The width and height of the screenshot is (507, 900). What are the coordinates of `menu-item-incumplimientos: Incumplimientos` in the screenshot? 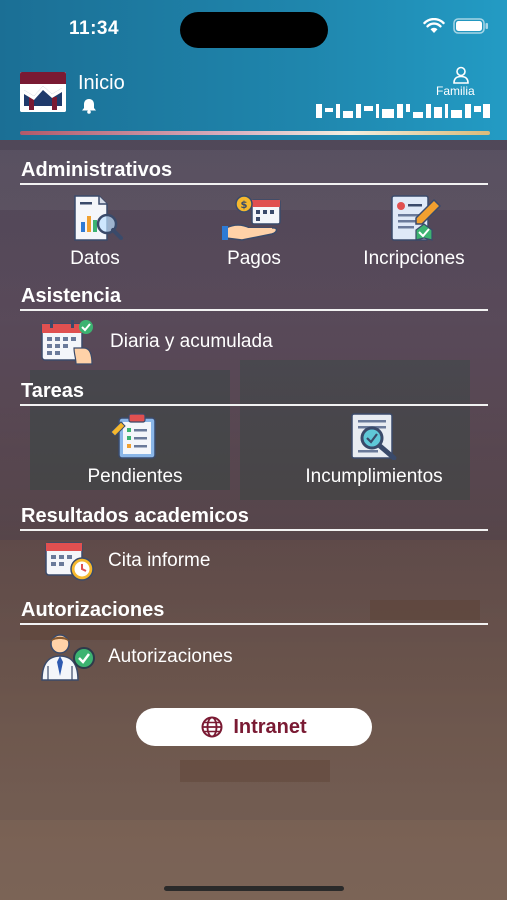 It's located at (374, 450).